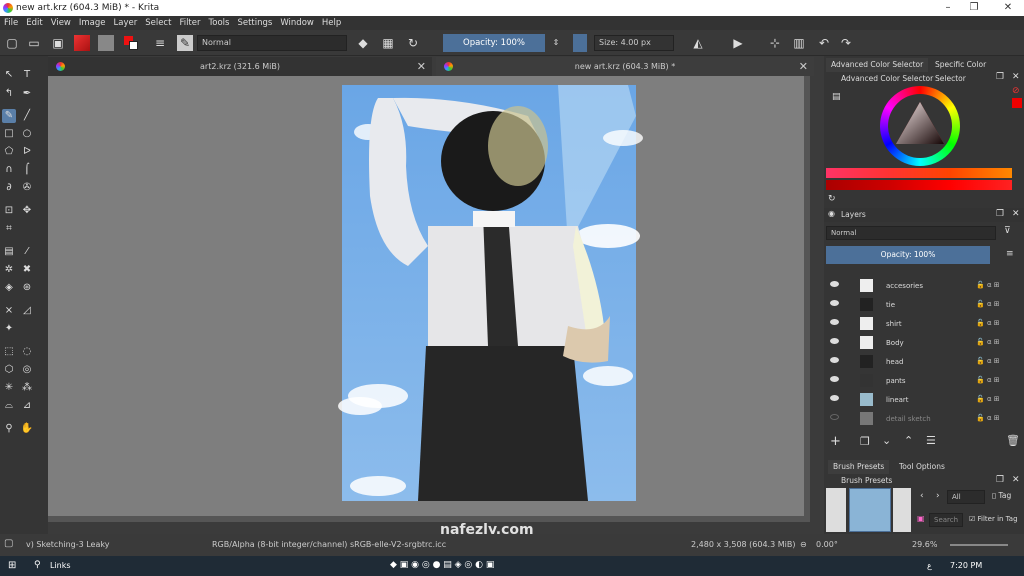  Describe the element at coordinates (1007, 231) in the screenshot. I see `layer-filter-icon: ⊽` at that location.